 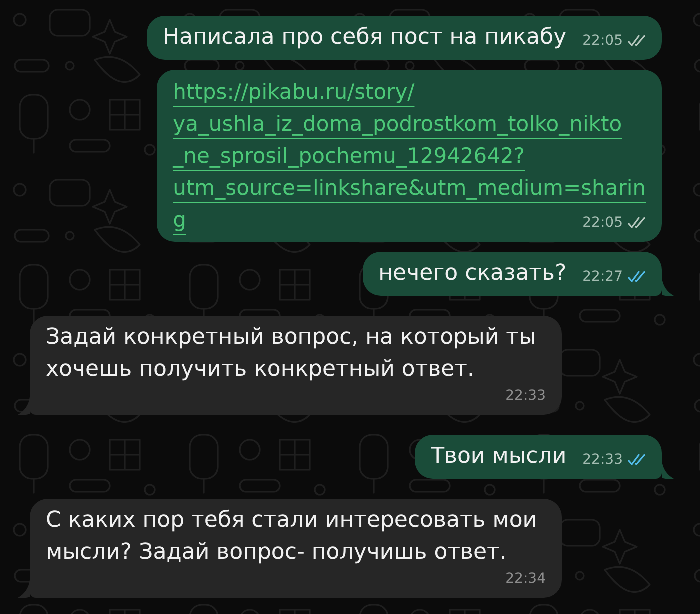 I want to click on message-text: С каких пор тебя стали интересовать мои мысли? Задай вопрос- получишь ответ., so click(x=292, y=537).